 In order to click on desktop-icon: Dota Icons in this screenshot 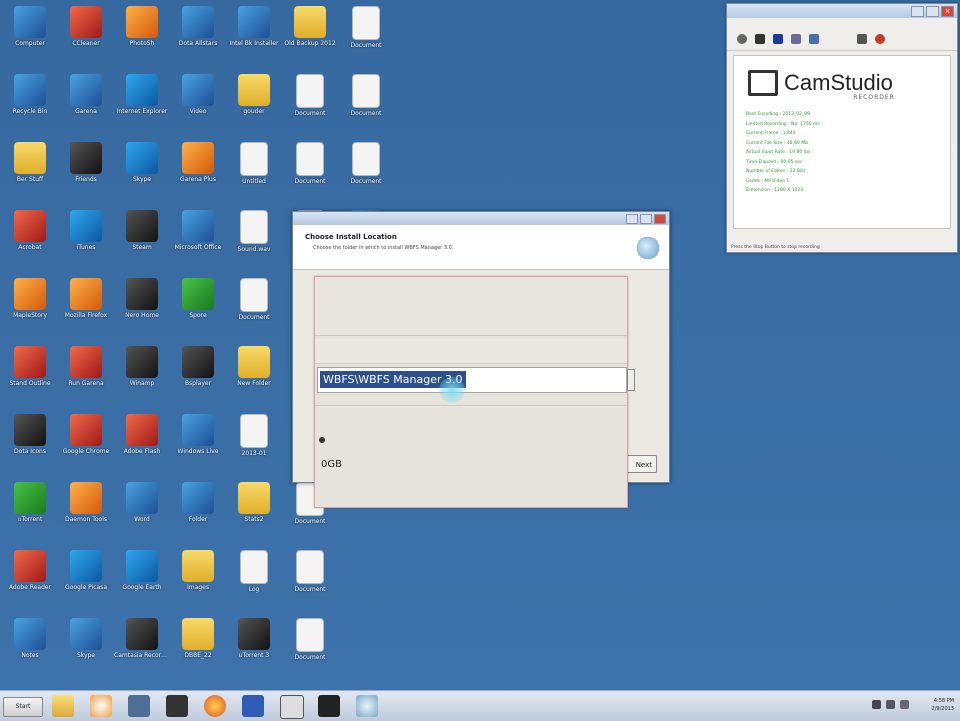, I will do `click(30, 442)`.